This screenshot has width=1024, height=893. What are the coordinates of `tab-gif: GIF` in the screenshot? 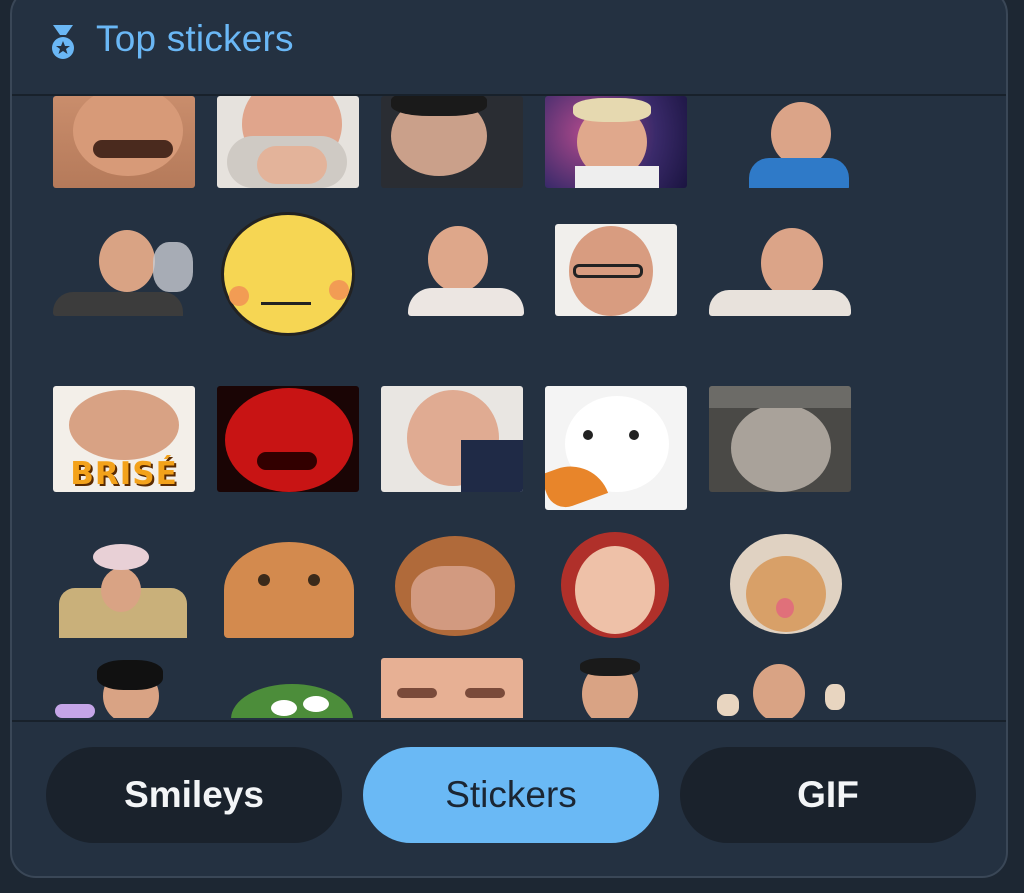 It's located at (828, 795).